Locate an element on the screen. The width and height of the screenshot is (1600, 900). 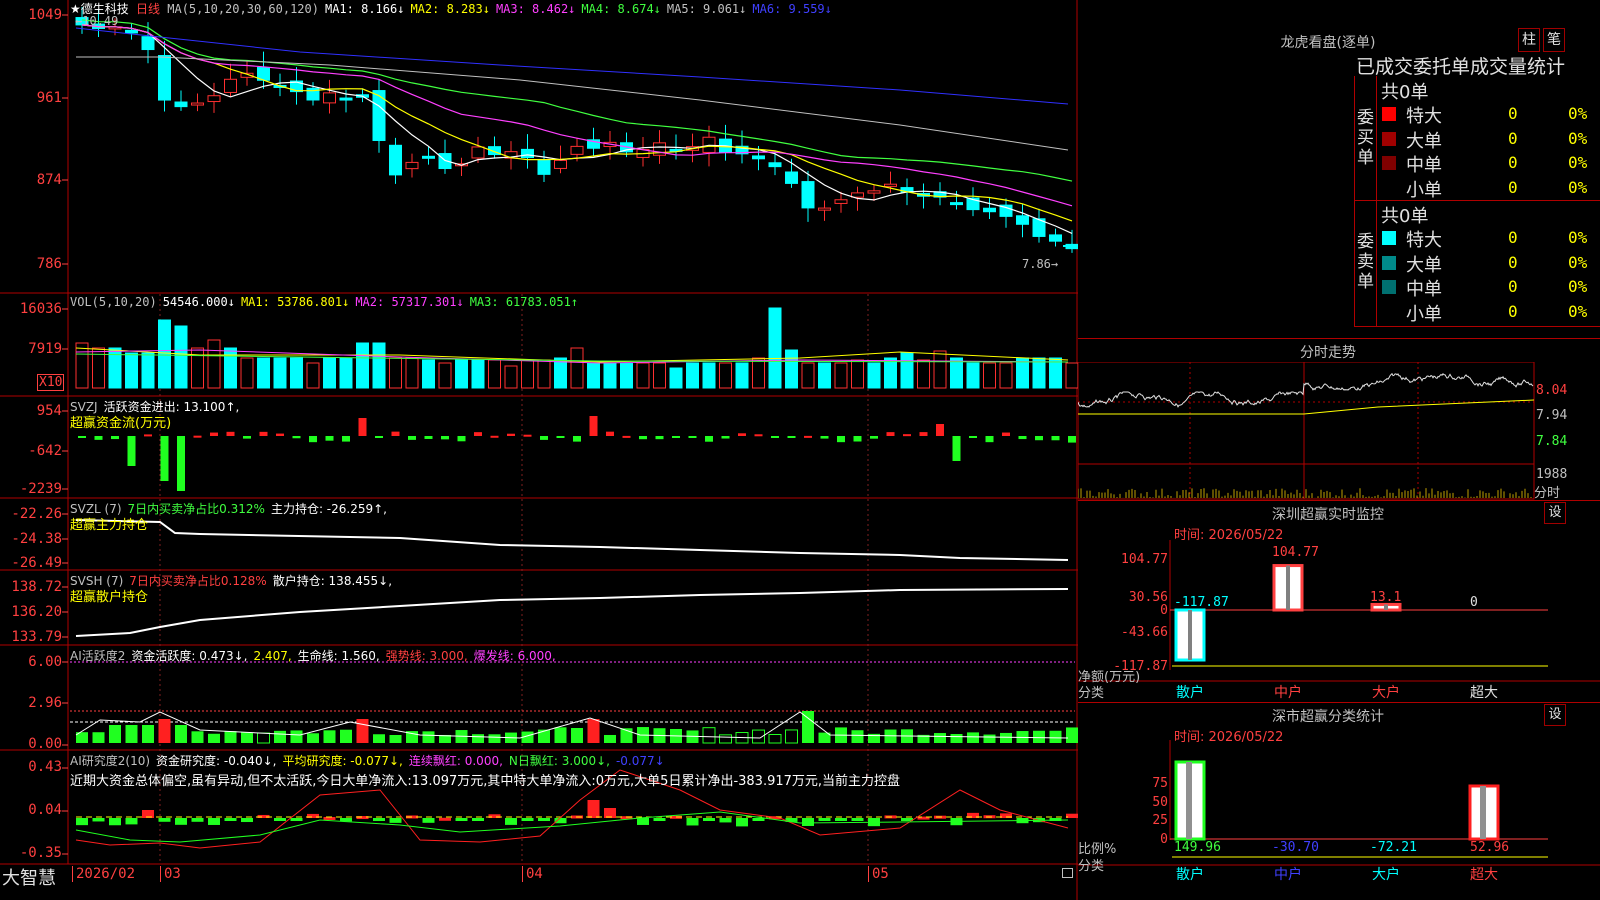
indicator-value: 生命线: 1.560, is located at coordinates (338, 656).